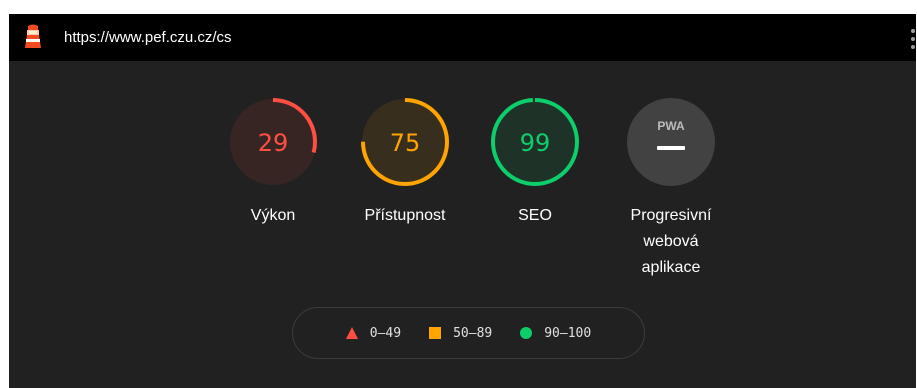 The image size is (917, 388). Describe the element at coordinates (913, 39) in the screenshot. I see `more-vertical-icon` at that location.